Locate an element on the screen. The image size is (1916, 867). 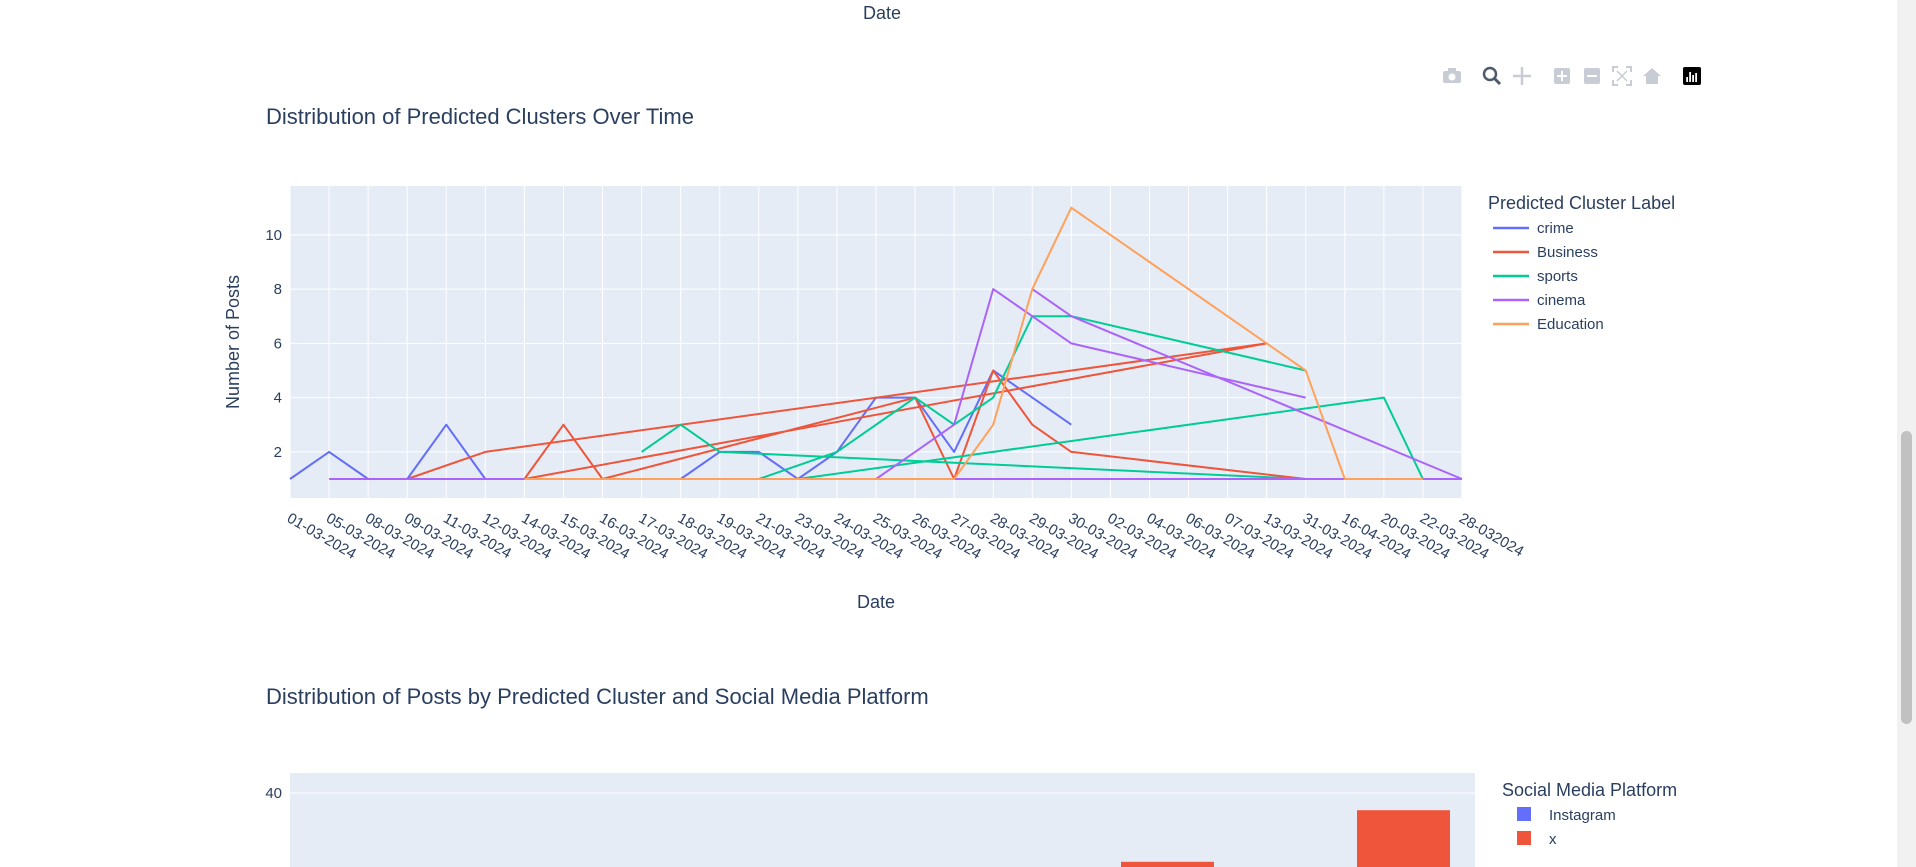
scrollbar-thumb is located at coordinates (1906, 577).